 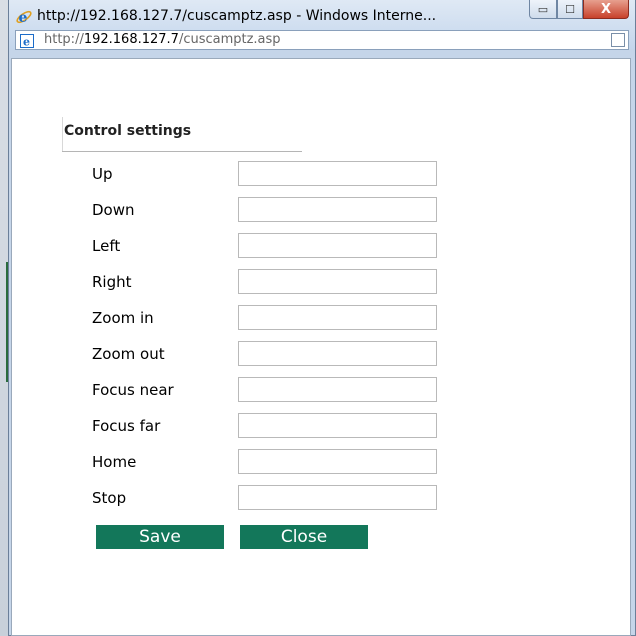 I want to click on left-input, so click(x=337, y=245).